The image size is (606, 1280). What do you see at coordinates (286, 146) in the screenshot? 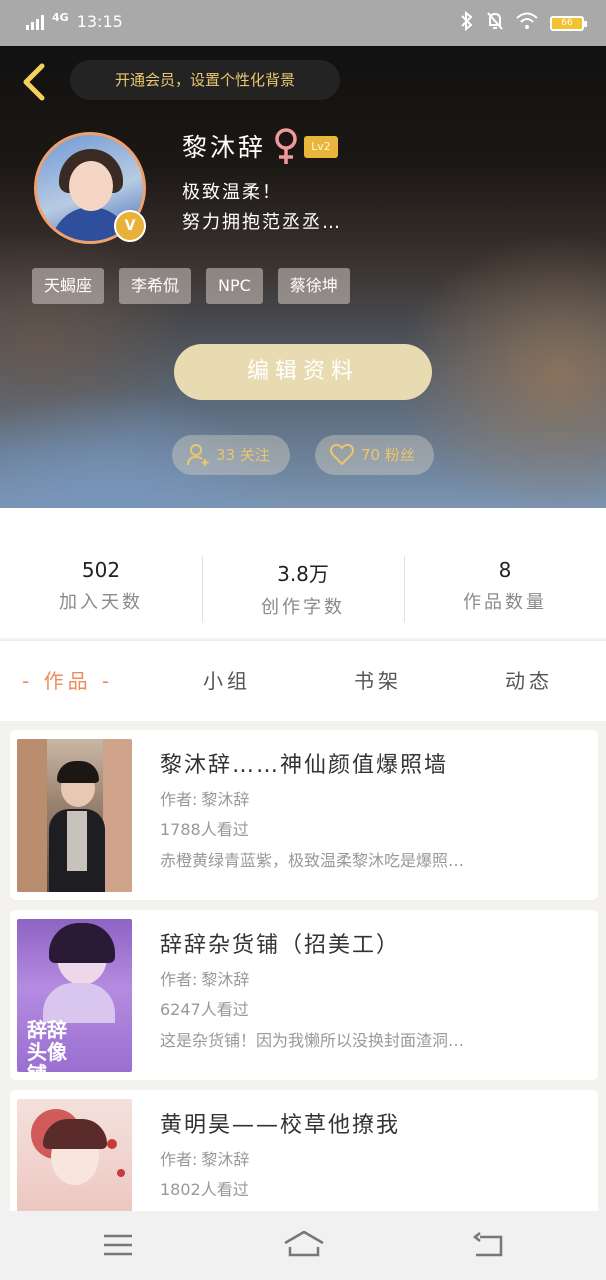
I see `female-icon` at bounding box center [286, 146].